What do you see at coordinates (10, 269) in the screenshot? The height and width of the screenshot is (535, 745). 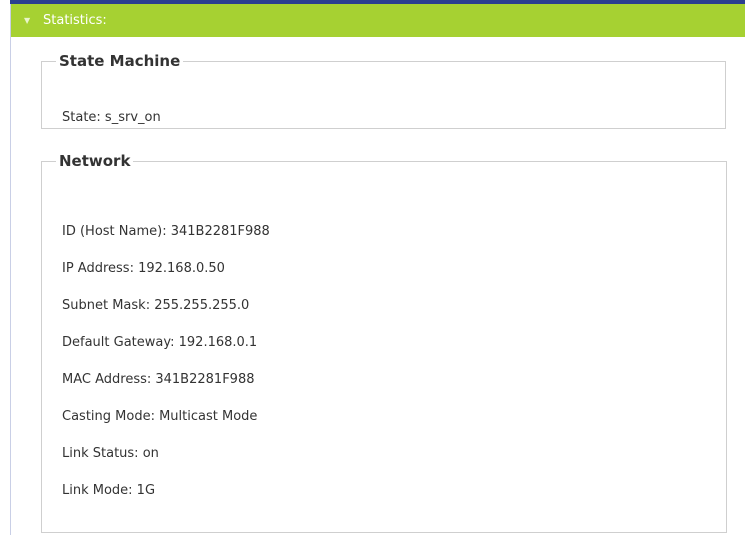 I see `left-divider` at bounding box center [10, 269].